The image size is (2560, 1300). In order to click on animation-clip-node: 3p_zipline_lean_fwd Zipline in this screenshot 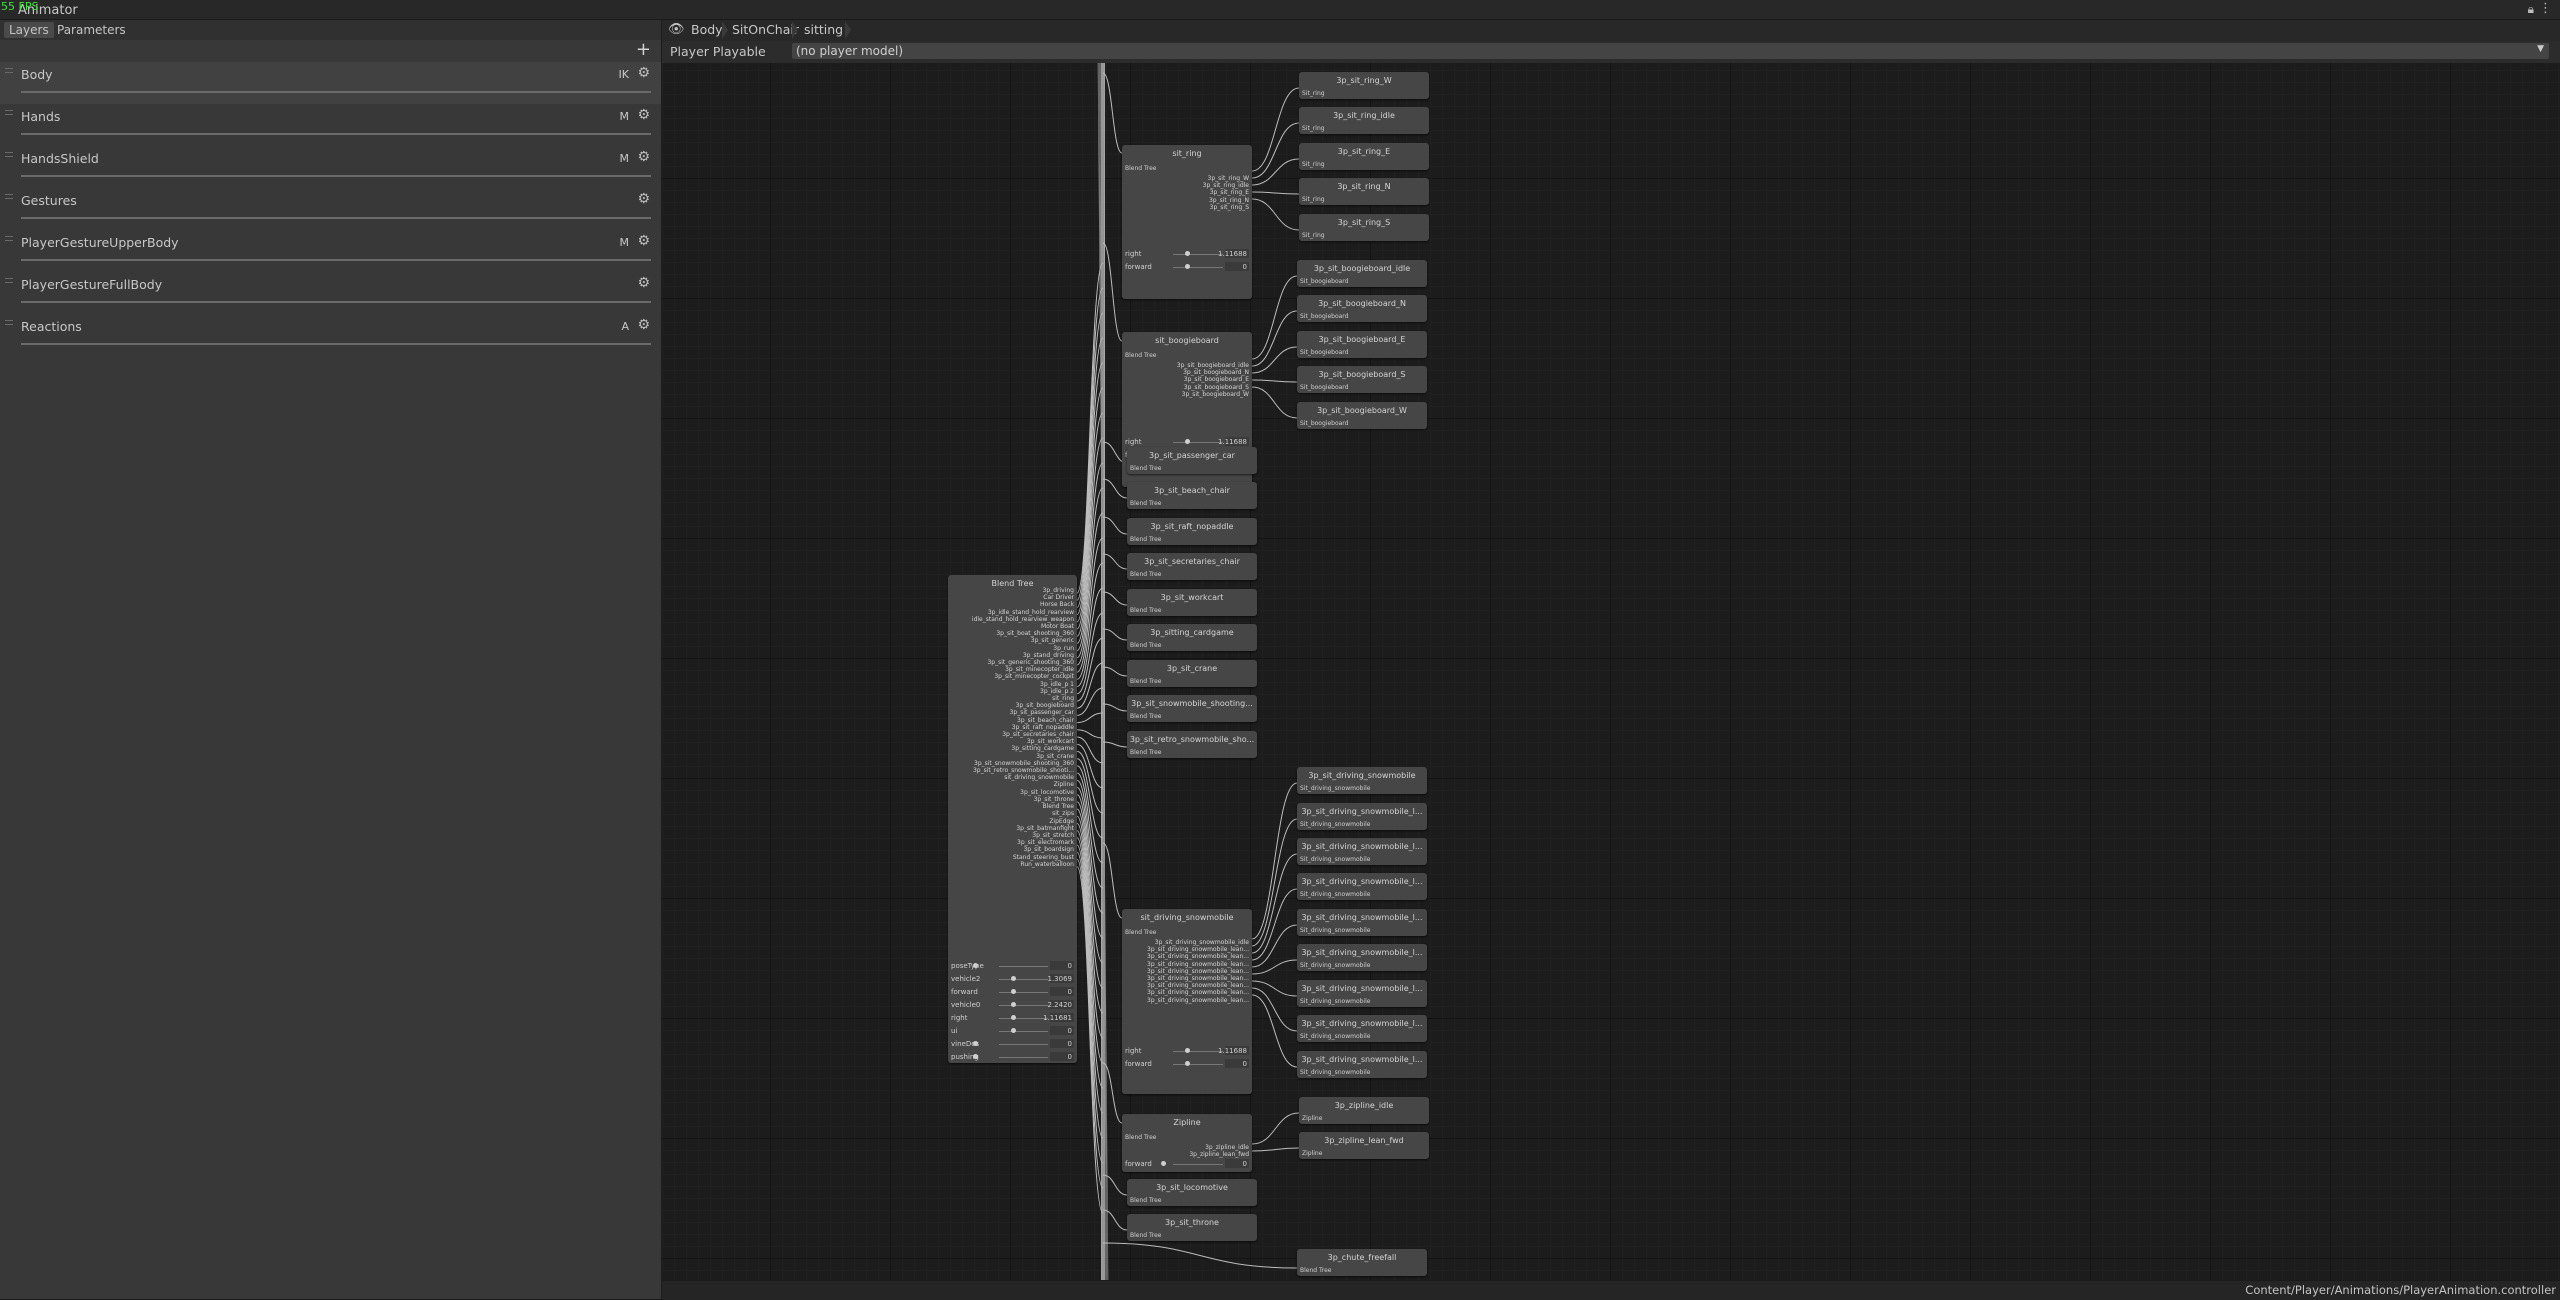, I will do `click(1364, 1145)`.